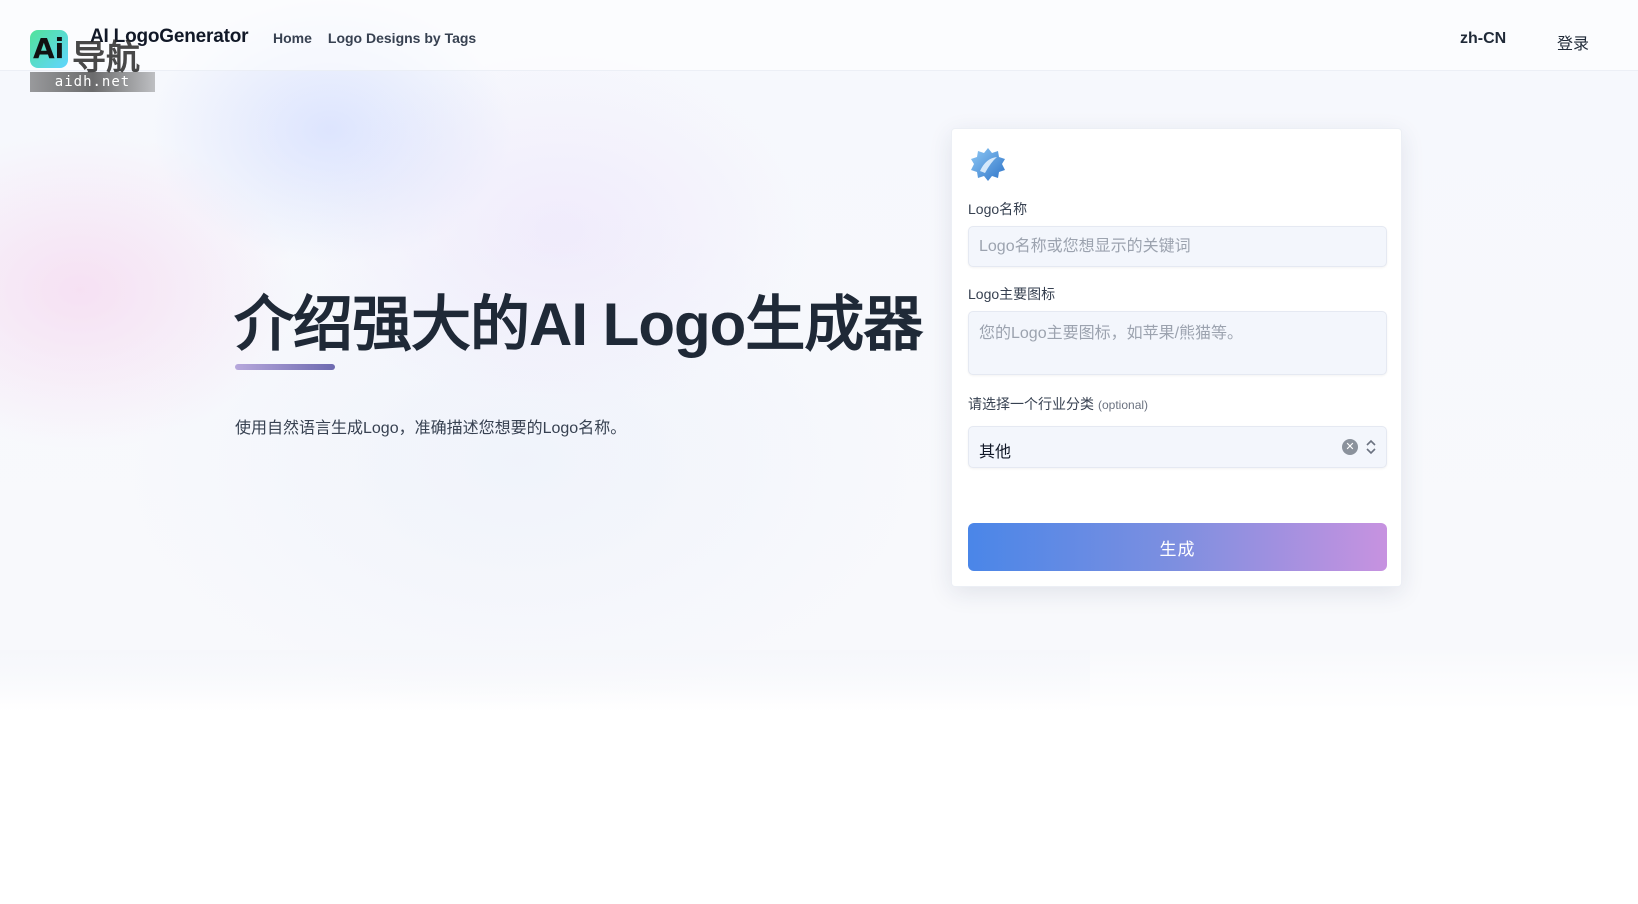 This screenshot has width=1638, height=904. What do you see at coordinates (995, 452) in the screenshot?
I see `industry-select-value: 其他` at bounding box center [995, 452].